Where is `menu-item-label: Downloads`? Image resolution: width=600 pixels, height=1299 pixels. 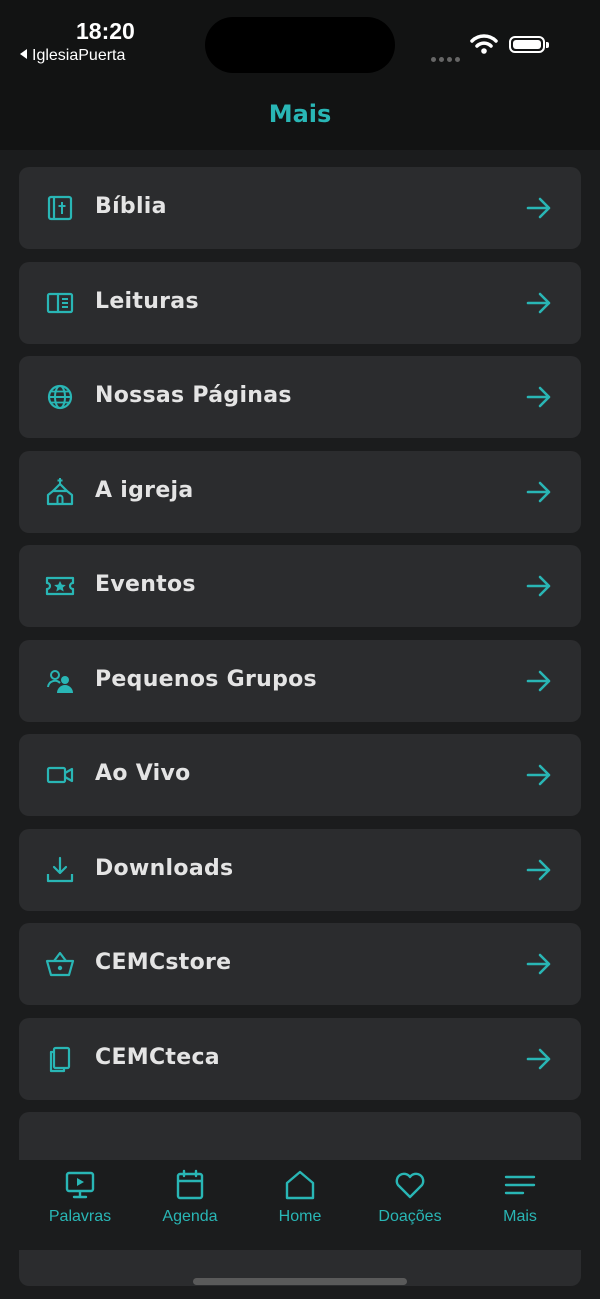
menu-item-label: Downloads is located at coordinates (164, 868).